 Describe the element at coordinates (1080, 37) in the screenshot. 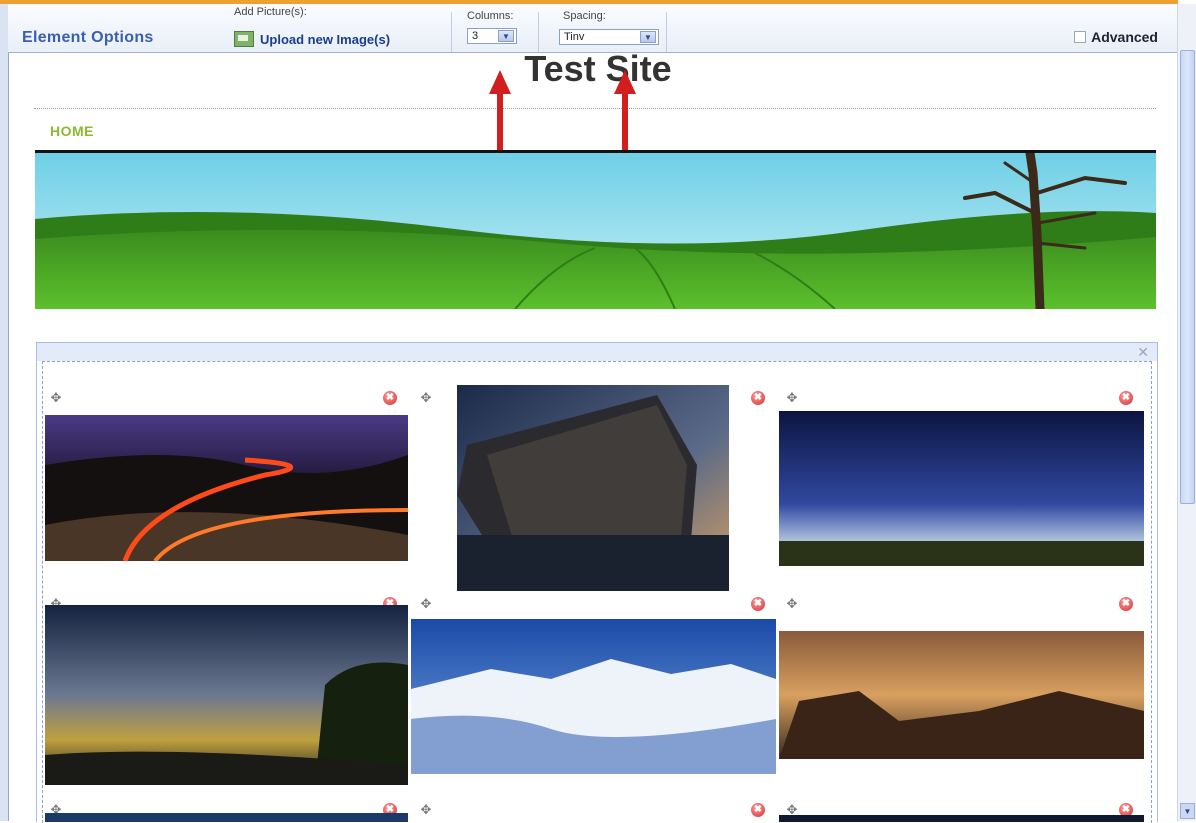

I see `advanced-checkbox` at that location.